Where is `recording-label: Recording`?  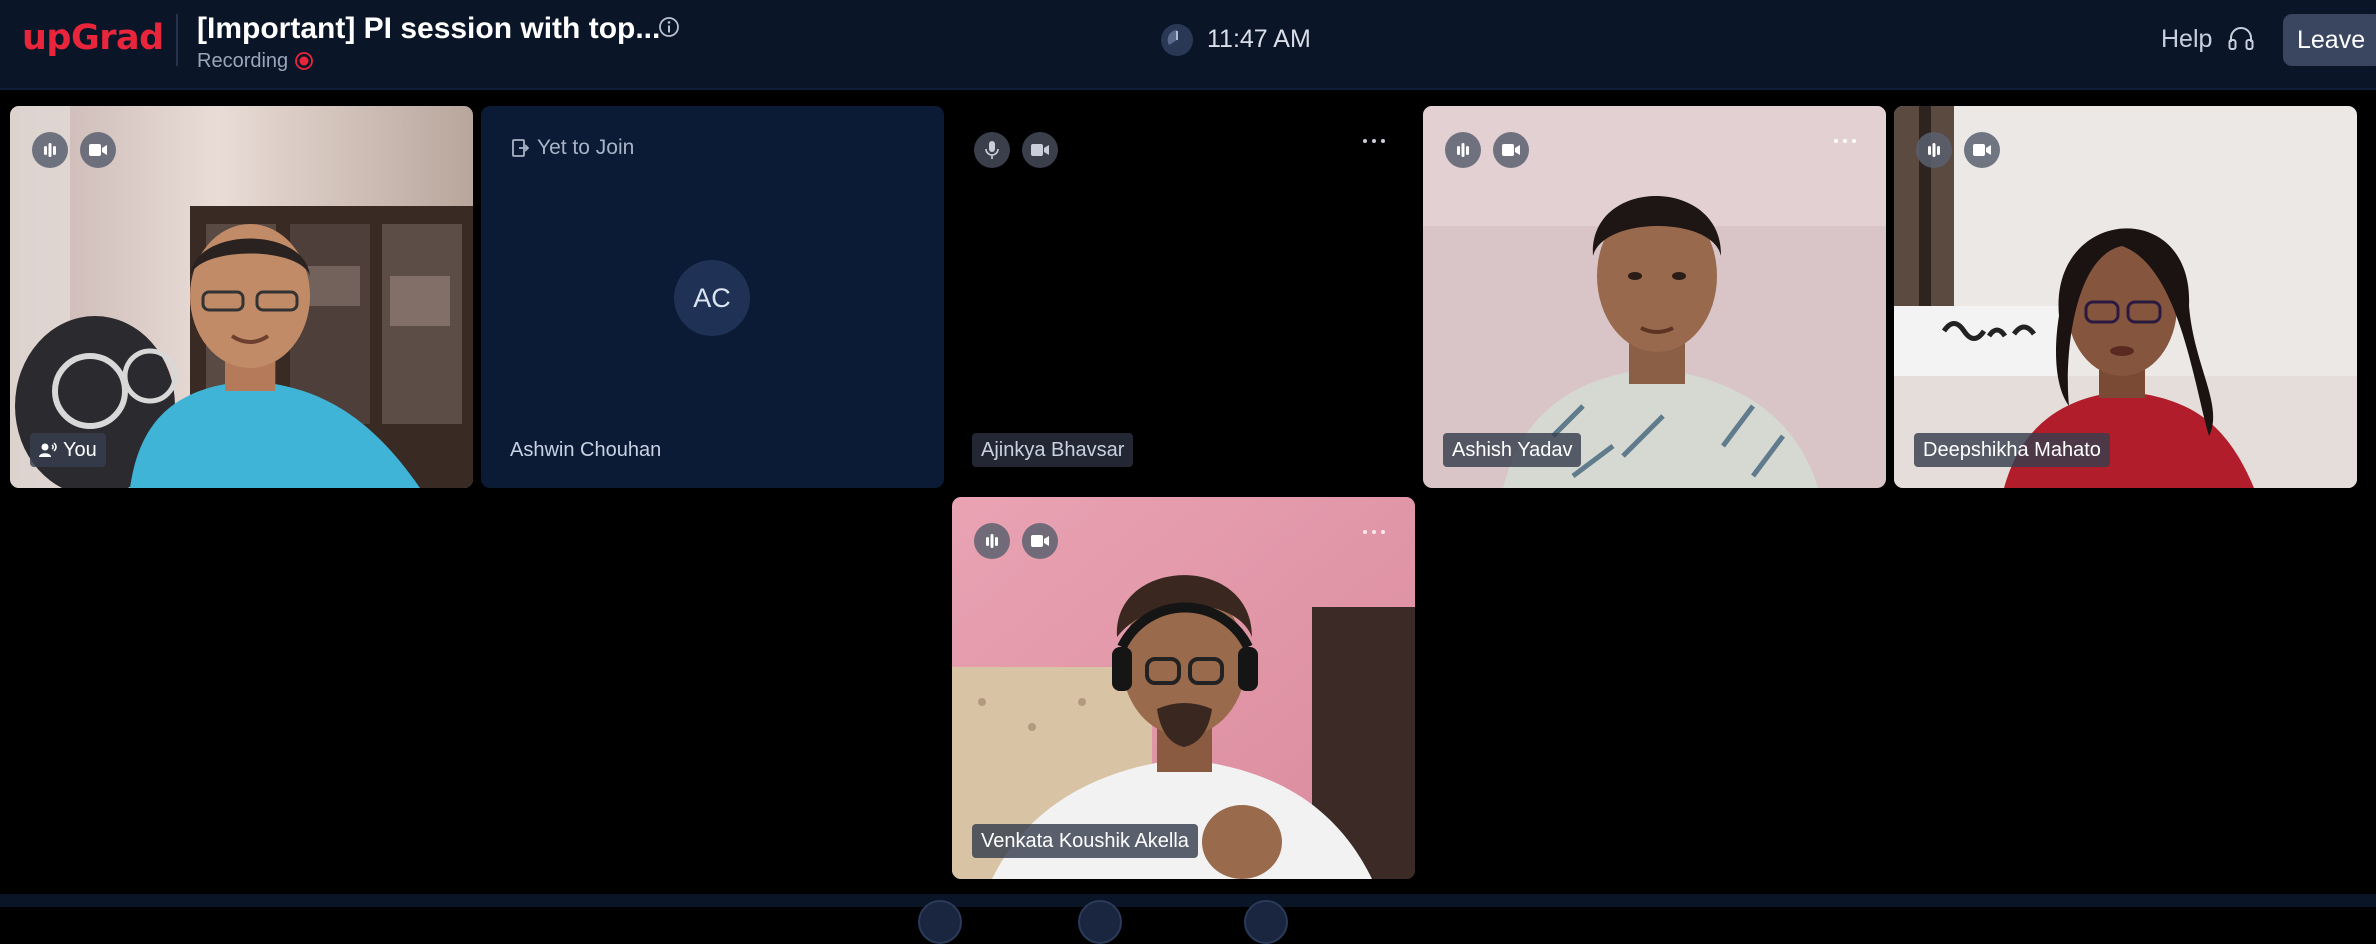 recording-label: Recording is located at coordinates (243, 61).